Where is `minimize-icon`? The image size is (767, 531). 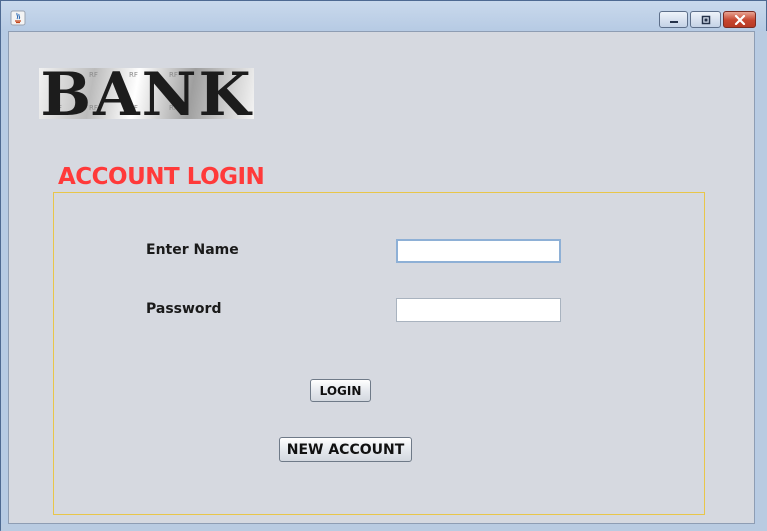 minimize-icon is located at coordinates (673, 21).